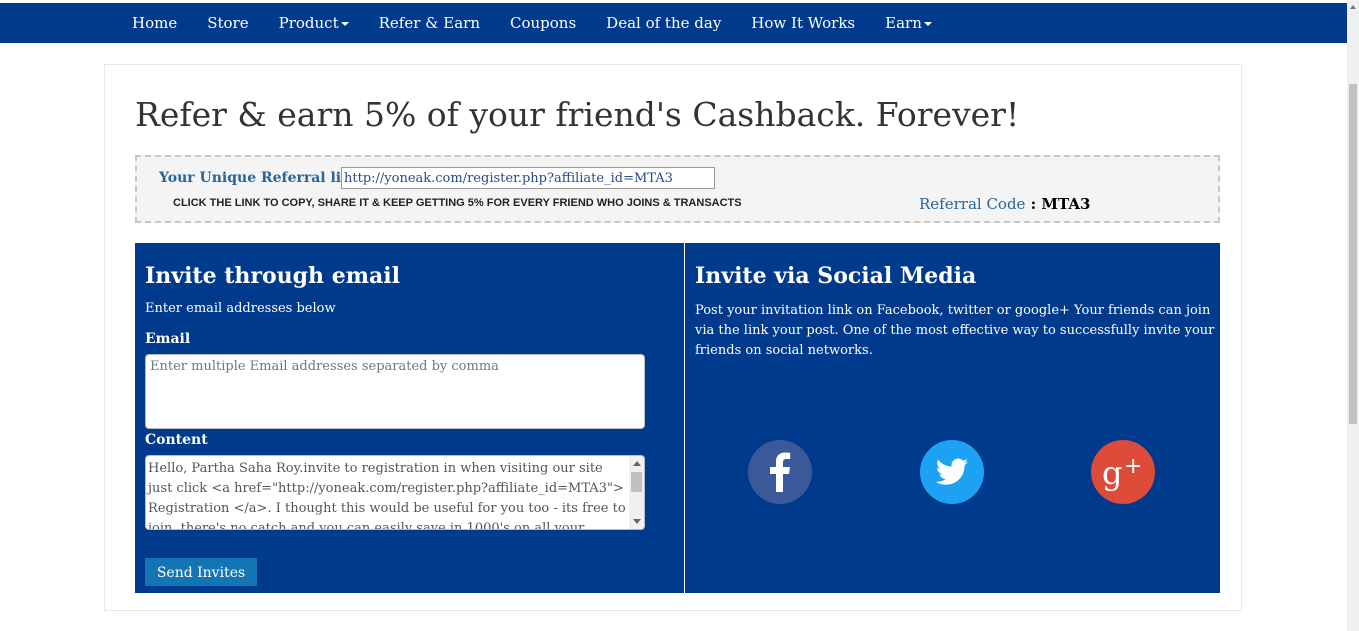 The height and width of the screenshot is (631, 1359). I want to click on scrollbar-thumb, so click(1353, 254).